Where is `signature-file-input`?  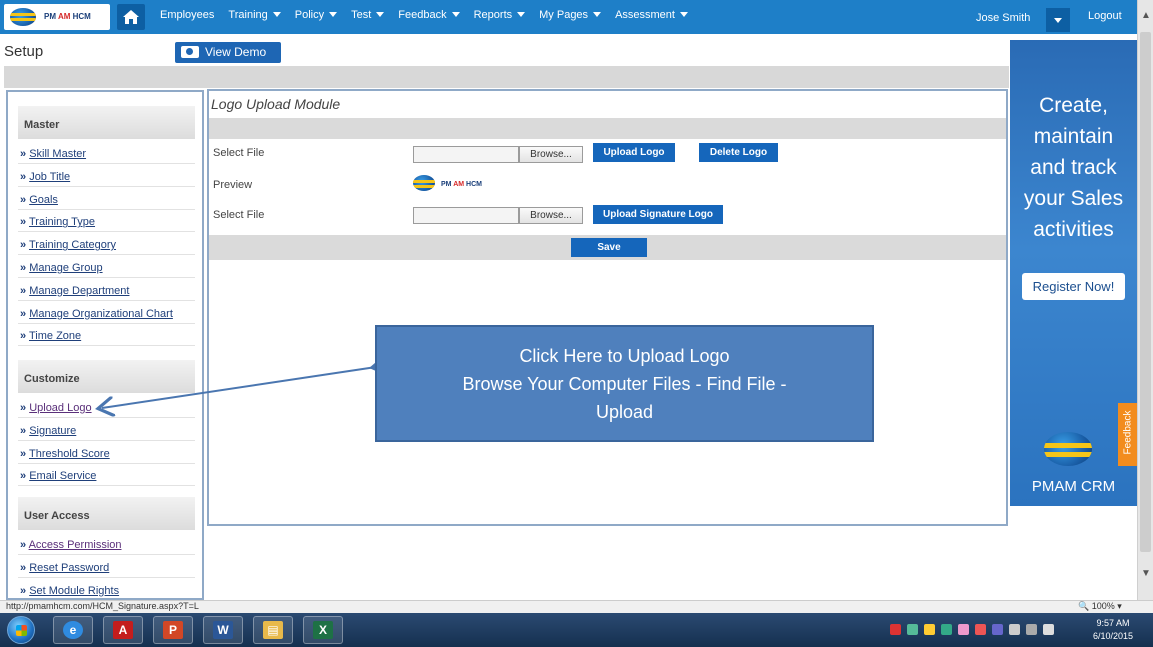 signature-file-input is located at coordinates (466, 215).